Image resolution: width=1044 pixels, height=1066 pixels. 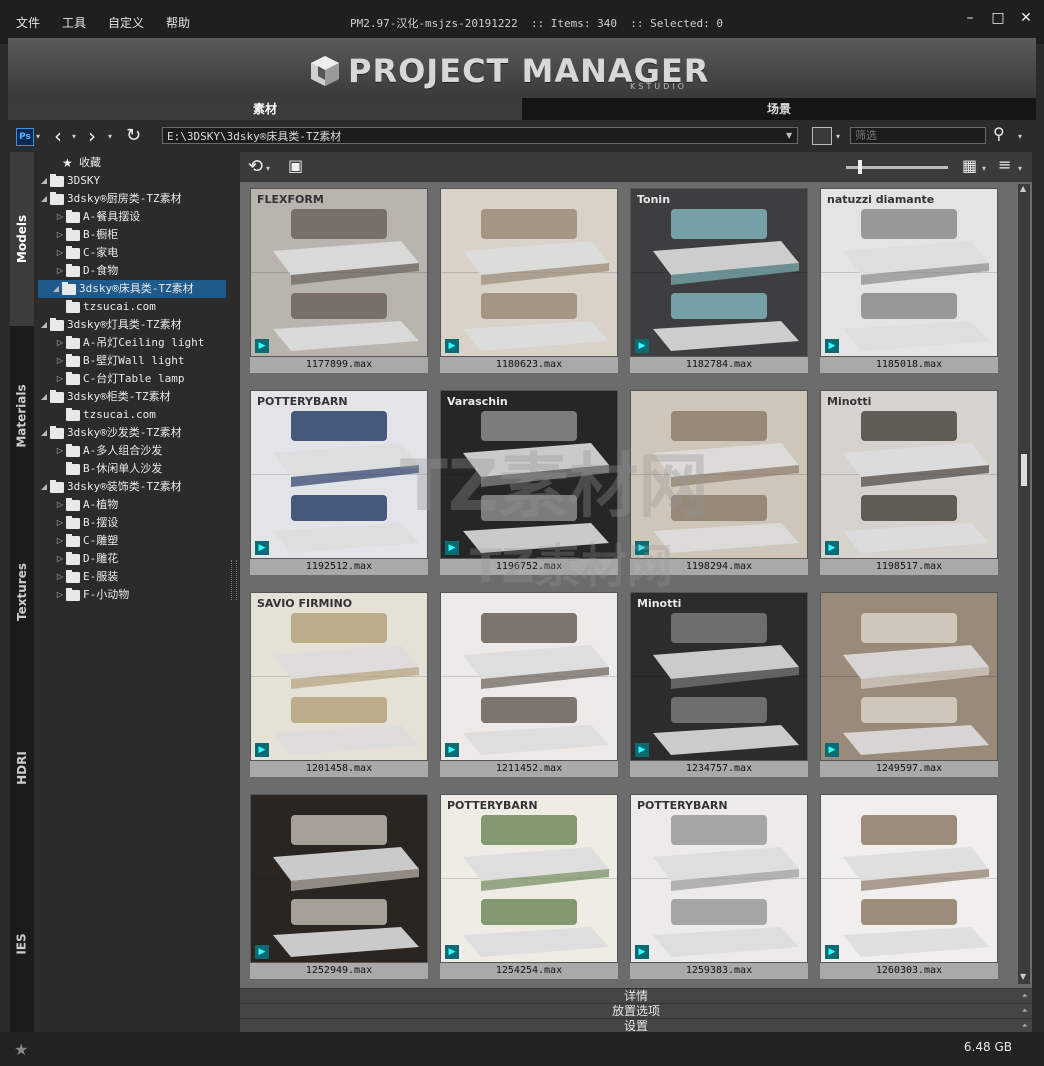 I want to click on refresh-icon: ↻, so click(x=133, y=135).